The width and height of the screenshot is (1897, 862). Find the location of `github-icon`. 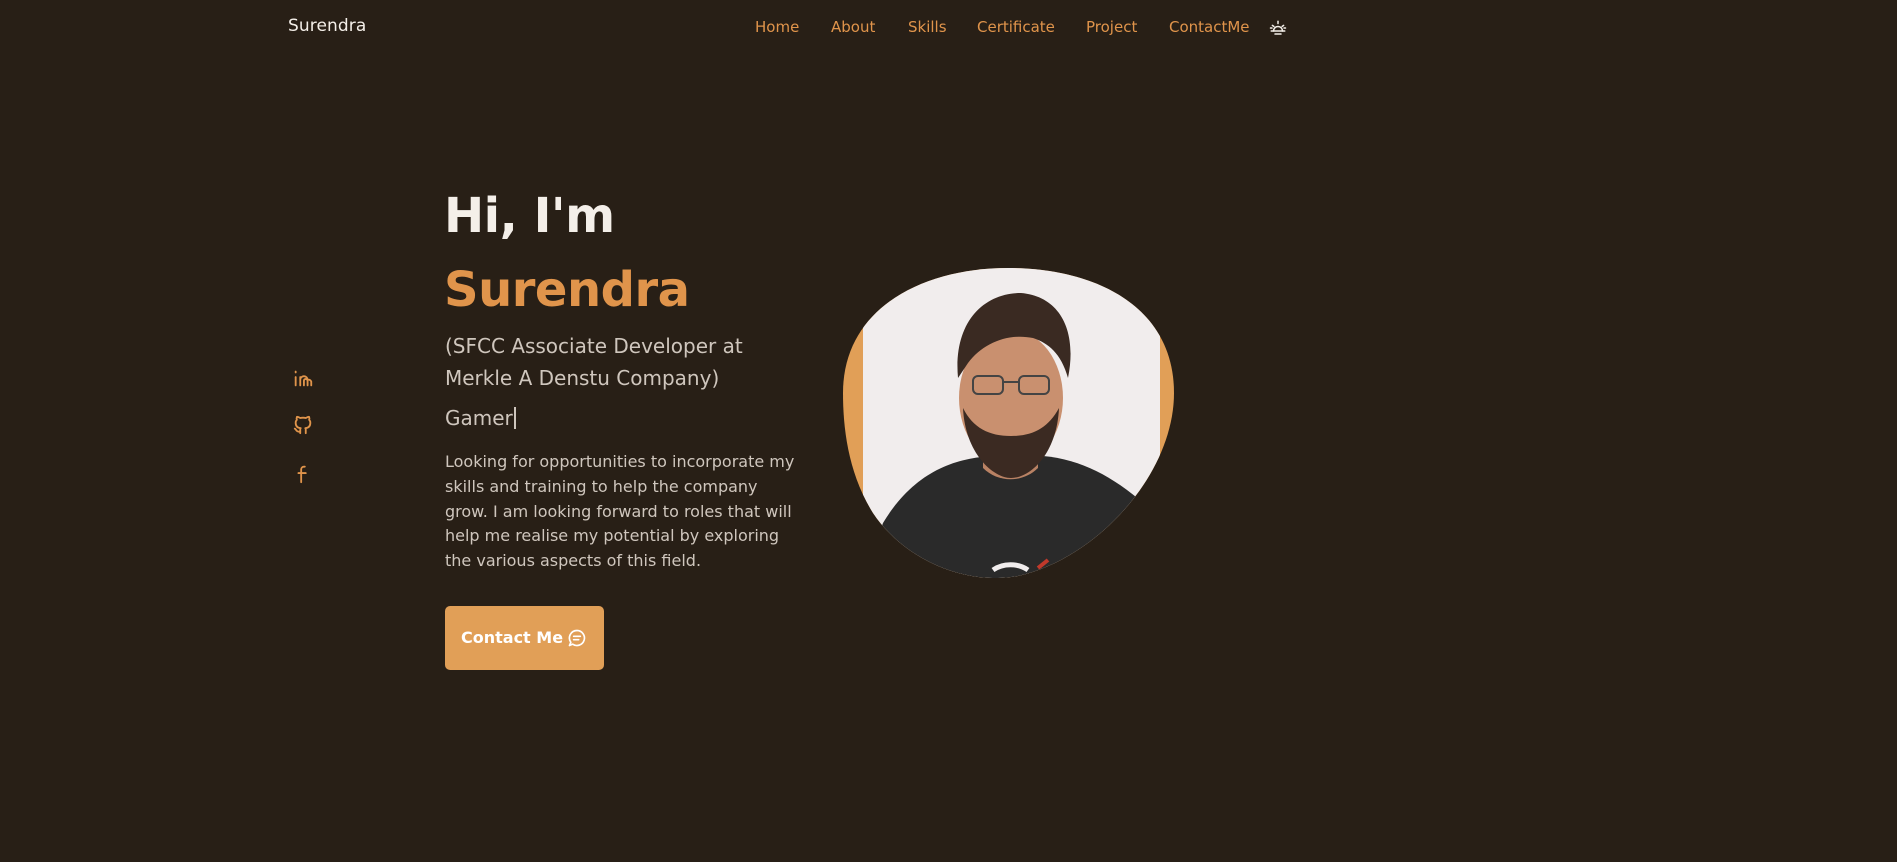

github-icon is located at coordinates (302, 425).